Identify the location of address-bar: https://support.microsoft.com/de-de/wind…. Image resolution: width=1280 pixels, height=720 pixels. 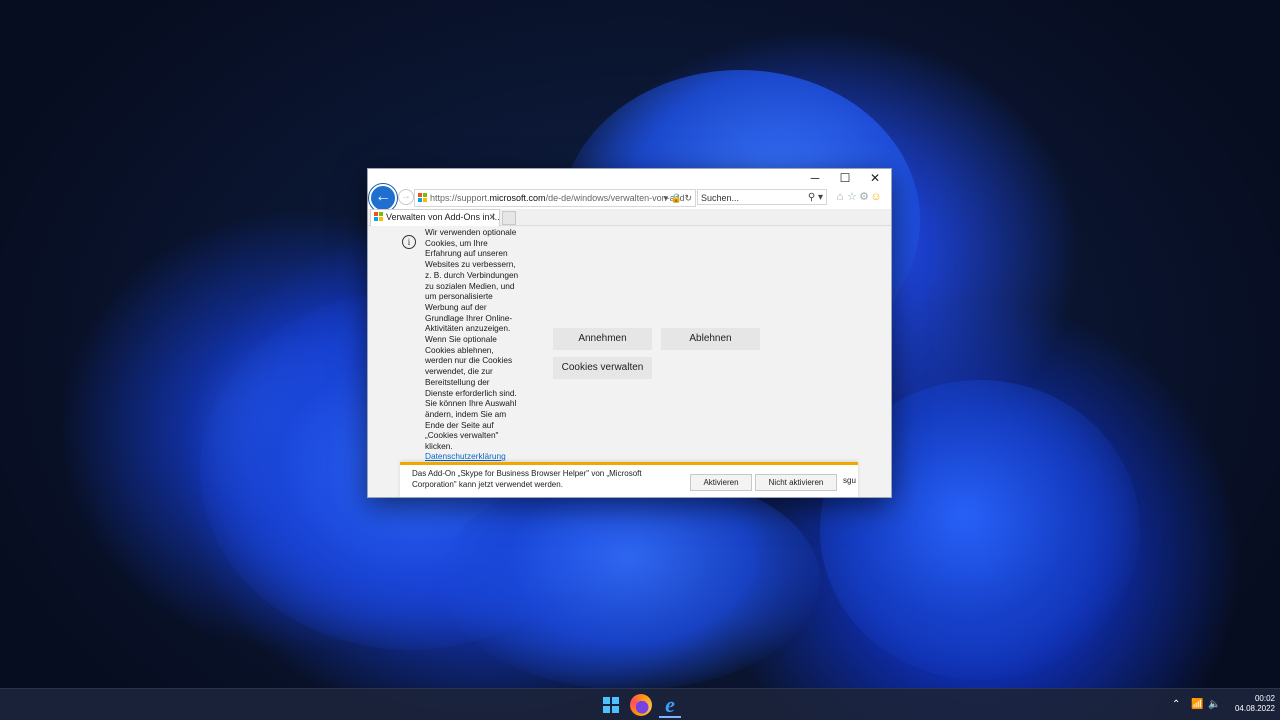
(555, 198).